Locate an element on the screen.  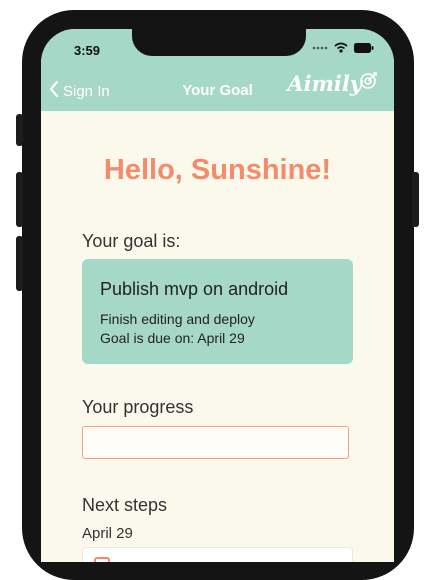
status-icons is located at coordinates (343, 47).